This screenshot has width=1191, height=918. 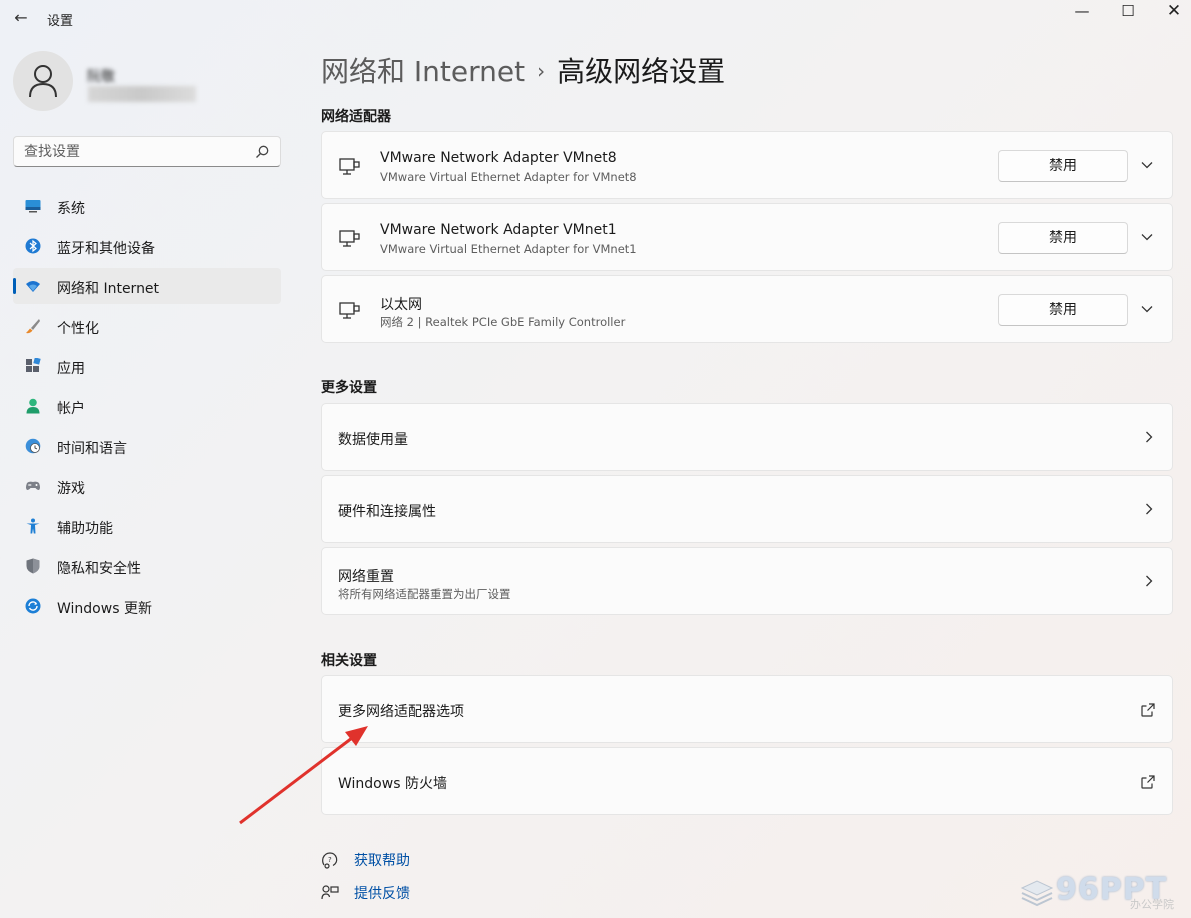 What do you see at coordinates (747, 437) in the screenshot?
I see `data-usage-item: 数据使用量` at bounding box center [747, 437].